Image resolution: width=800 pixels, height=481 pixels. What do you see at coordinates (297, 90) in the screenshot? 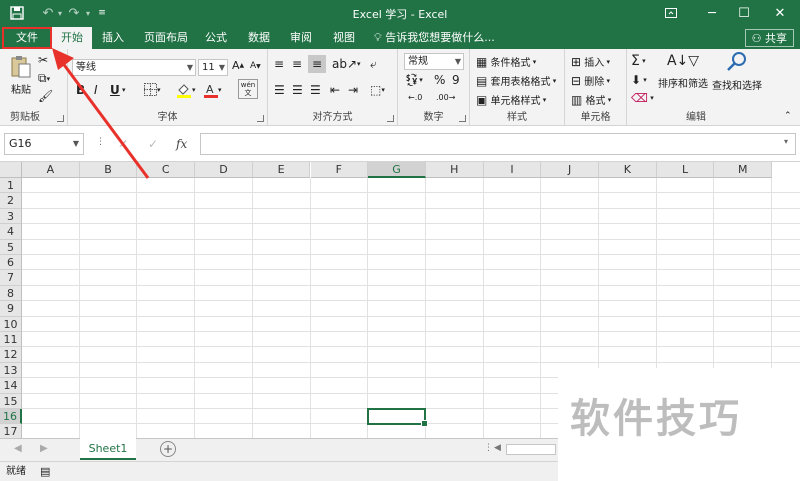
I see `align-center-icon: ☰` at bounding box center [297, 90].